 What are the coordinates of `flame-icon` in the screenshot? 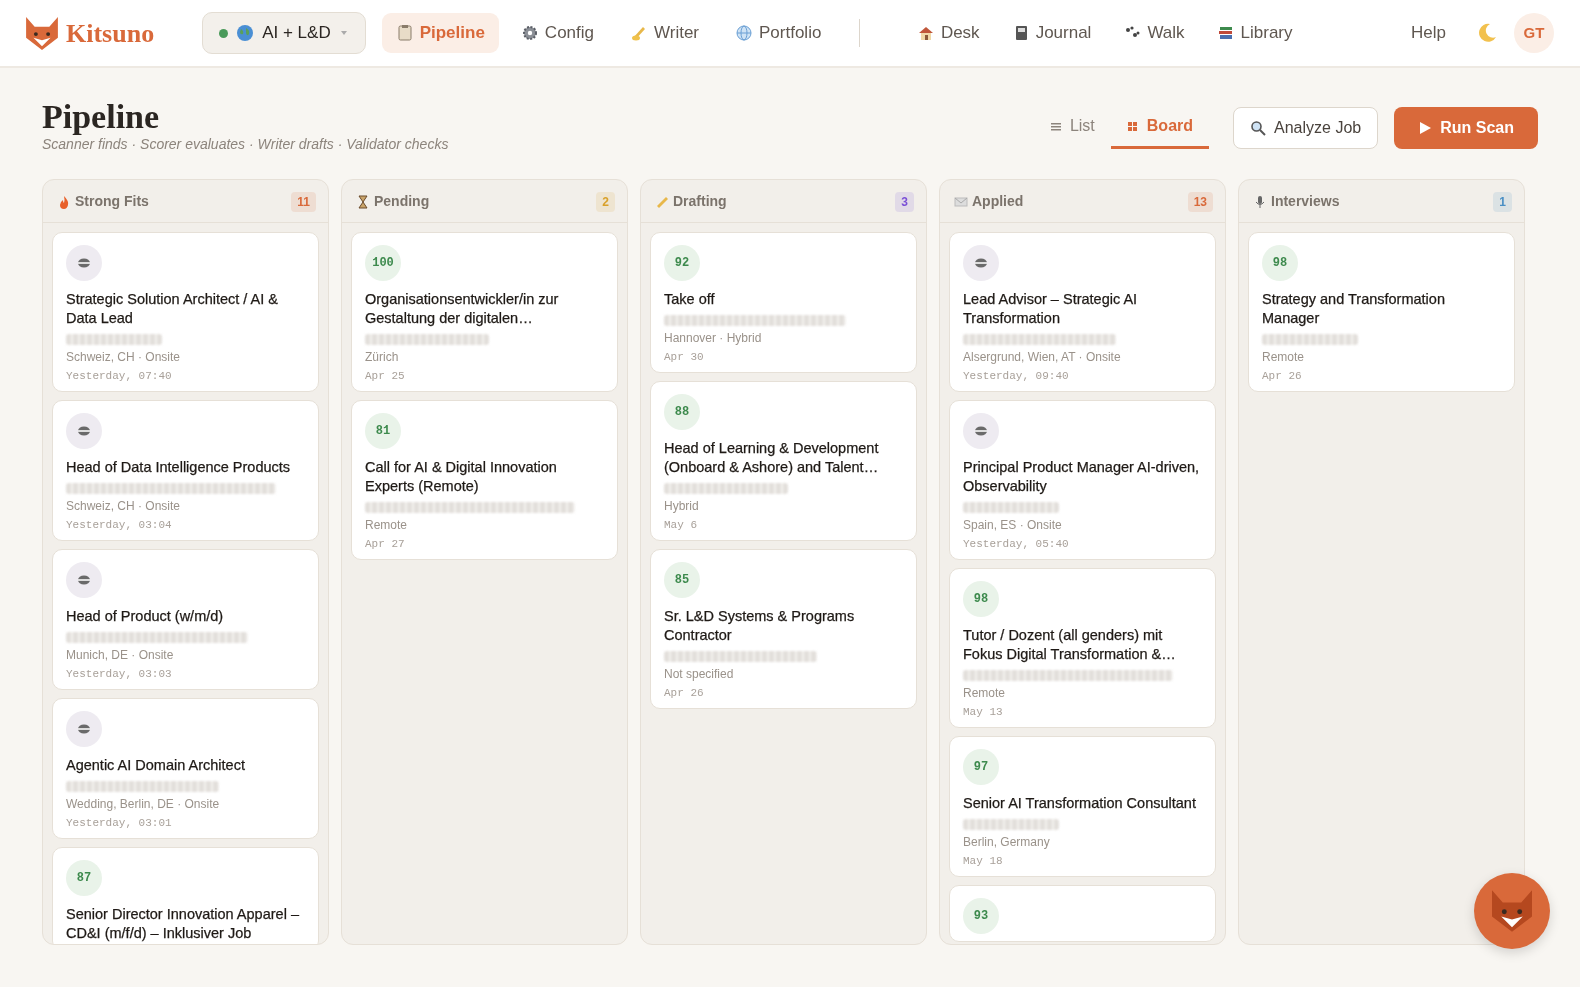 It's located at (64, 201).